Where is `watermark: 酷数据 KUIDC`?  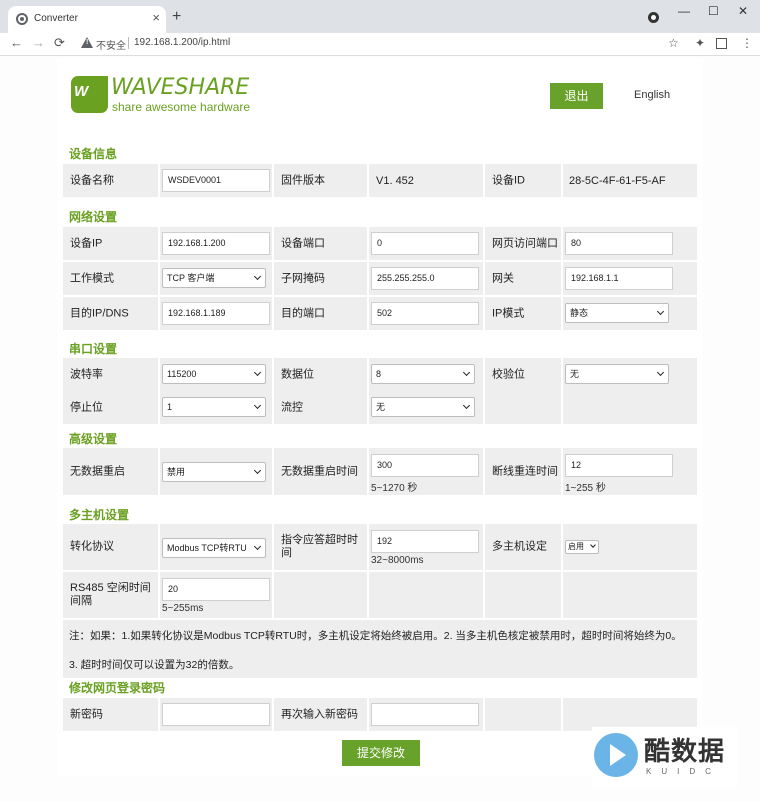
watermark: 酷数据 KUIDC is located at coordinates (665, 757).